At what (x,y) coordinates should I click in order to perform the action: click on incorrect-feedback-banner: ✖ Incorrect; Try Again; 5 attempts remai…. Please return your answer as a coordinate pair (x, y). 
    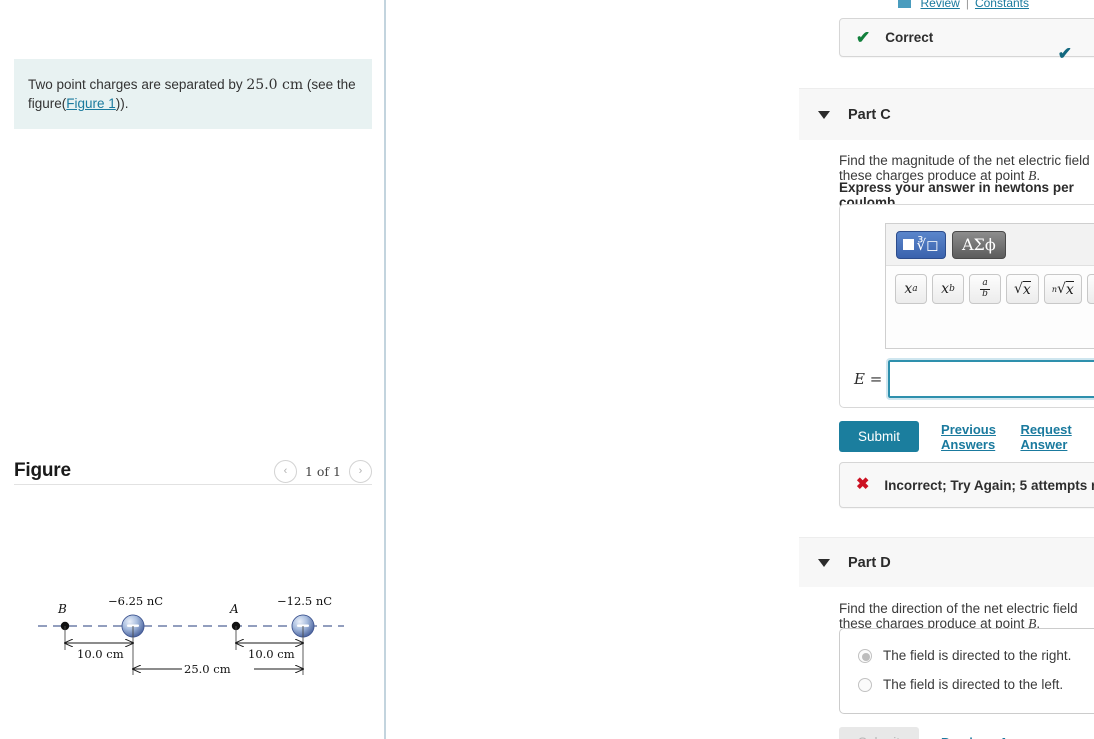
    Looking at the image, I should click on (966, 485).